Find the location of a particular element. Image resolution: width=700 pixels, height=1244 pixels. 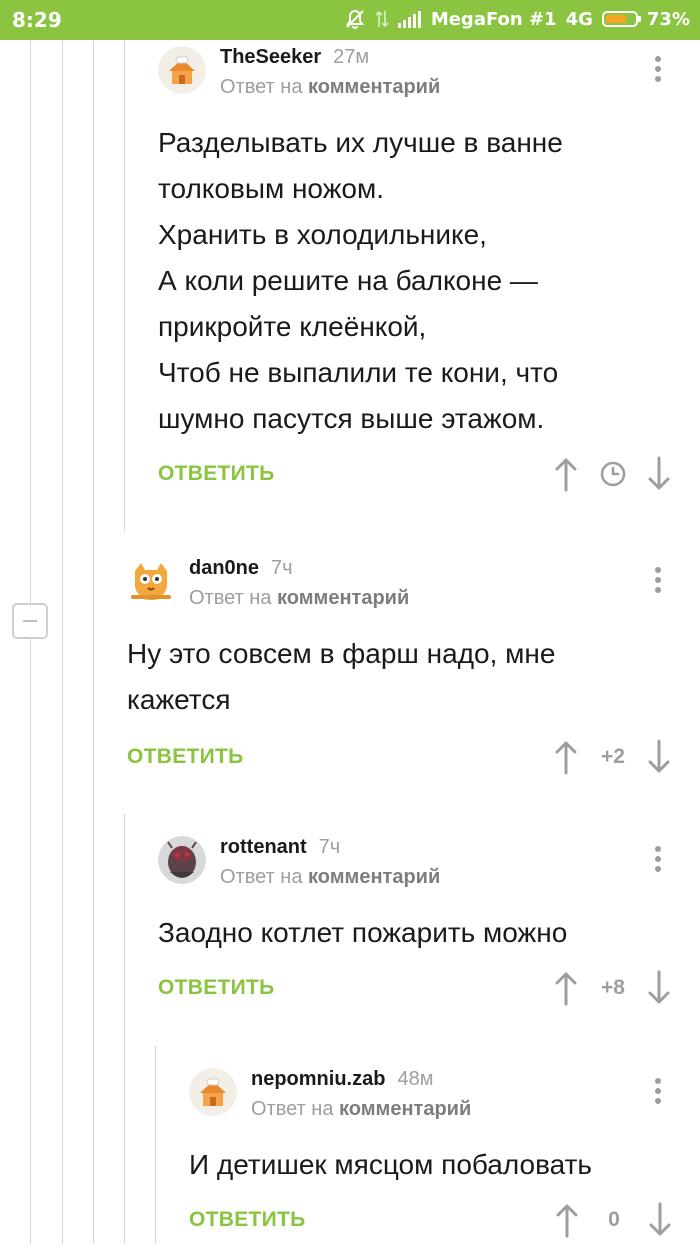

comment-header: rottenant 7ч Ответ на комментарий is located at coordinates (429, 864).